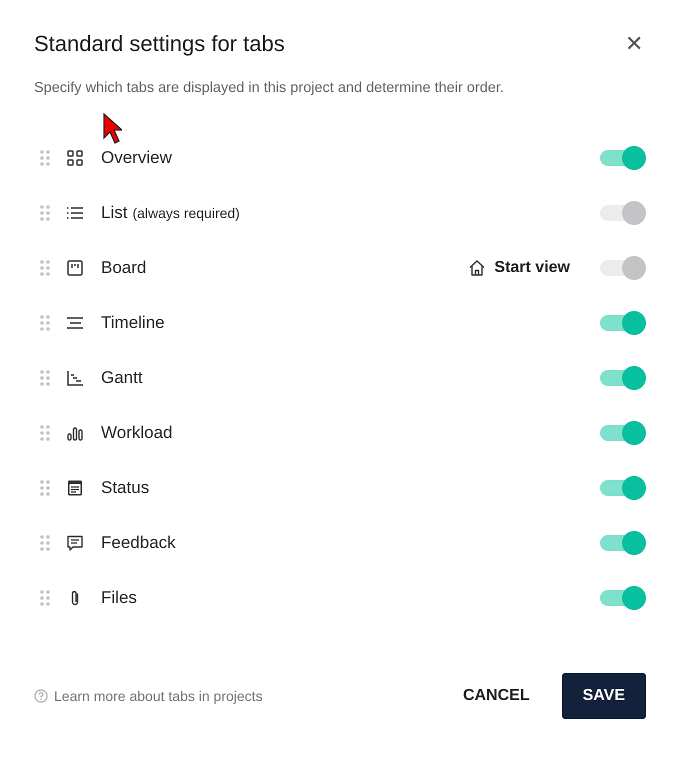 This screenshot has height=760, width=680. What do you see at coordinates (75, 157) in the screenshot?
I see `grid-icon` at bounding box center [75, 157].